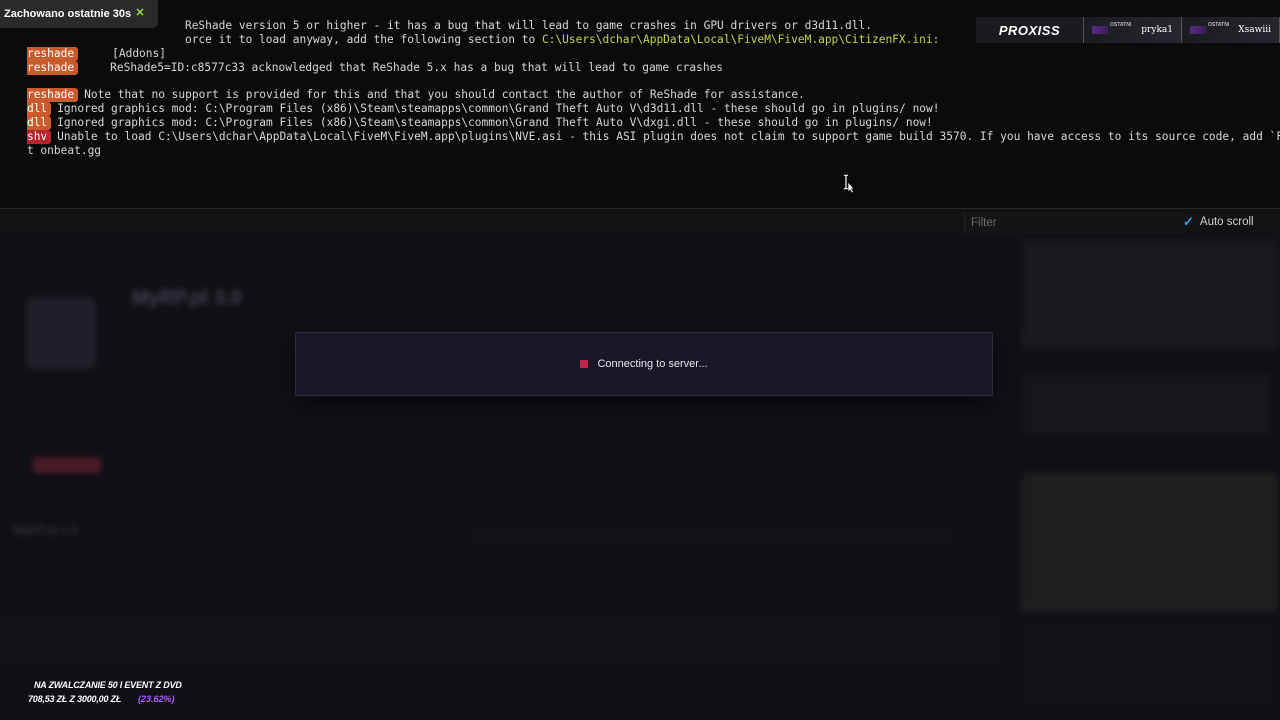 Image resolution: width=1280 pixels, height=720 pixels. I want to click on play-button, so click(67, 465).